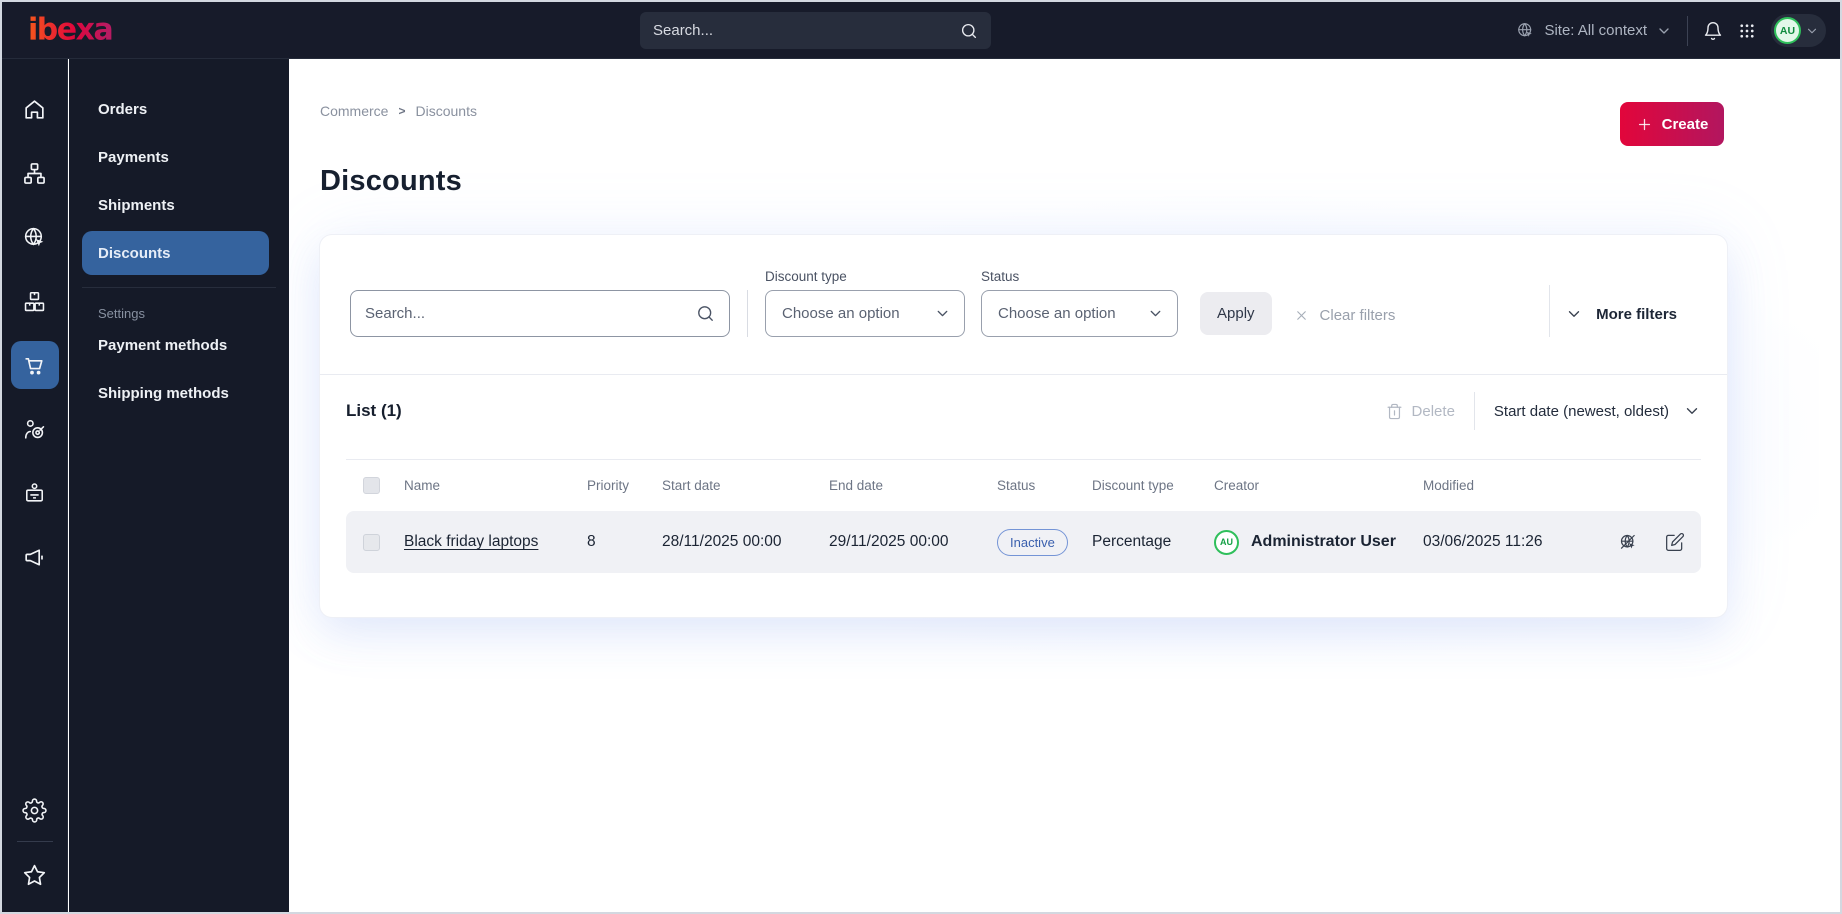 The image size is (1842, 914). I want to click on notifications-bell-icon, so click(1713, 31).